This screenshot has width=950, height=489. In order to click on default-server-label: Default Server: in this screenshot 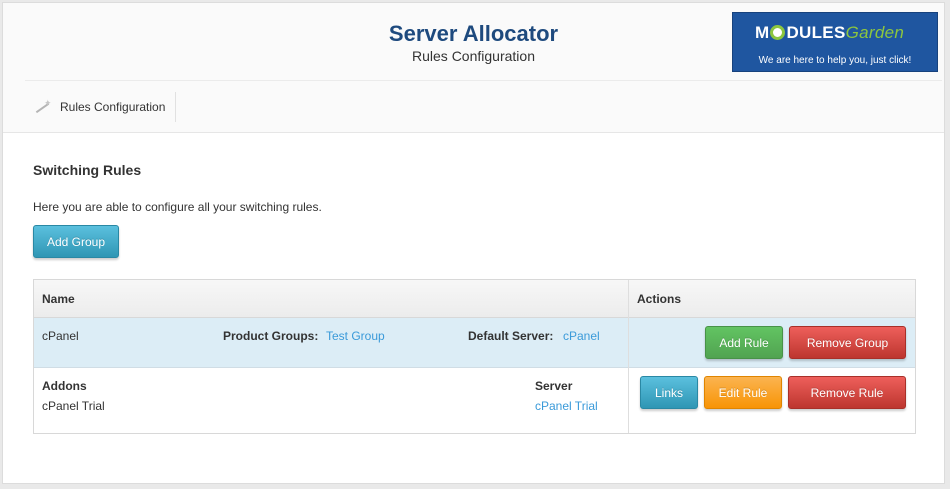, I will do `click(511, 336)`.